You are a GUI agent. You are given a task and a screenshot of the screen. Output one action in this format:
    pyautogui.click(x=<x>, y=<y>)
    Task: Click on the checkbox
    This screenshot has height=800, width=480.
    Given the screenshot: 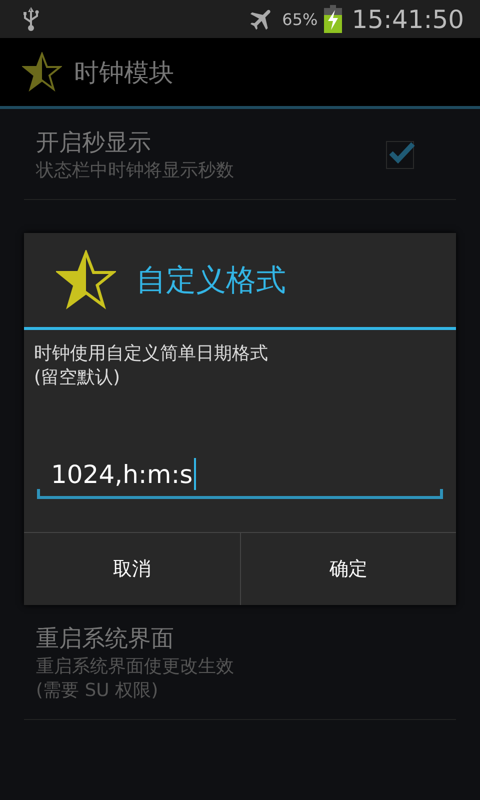 What is the action you would take?
    pyautogui.click(x=400, y=155)
    